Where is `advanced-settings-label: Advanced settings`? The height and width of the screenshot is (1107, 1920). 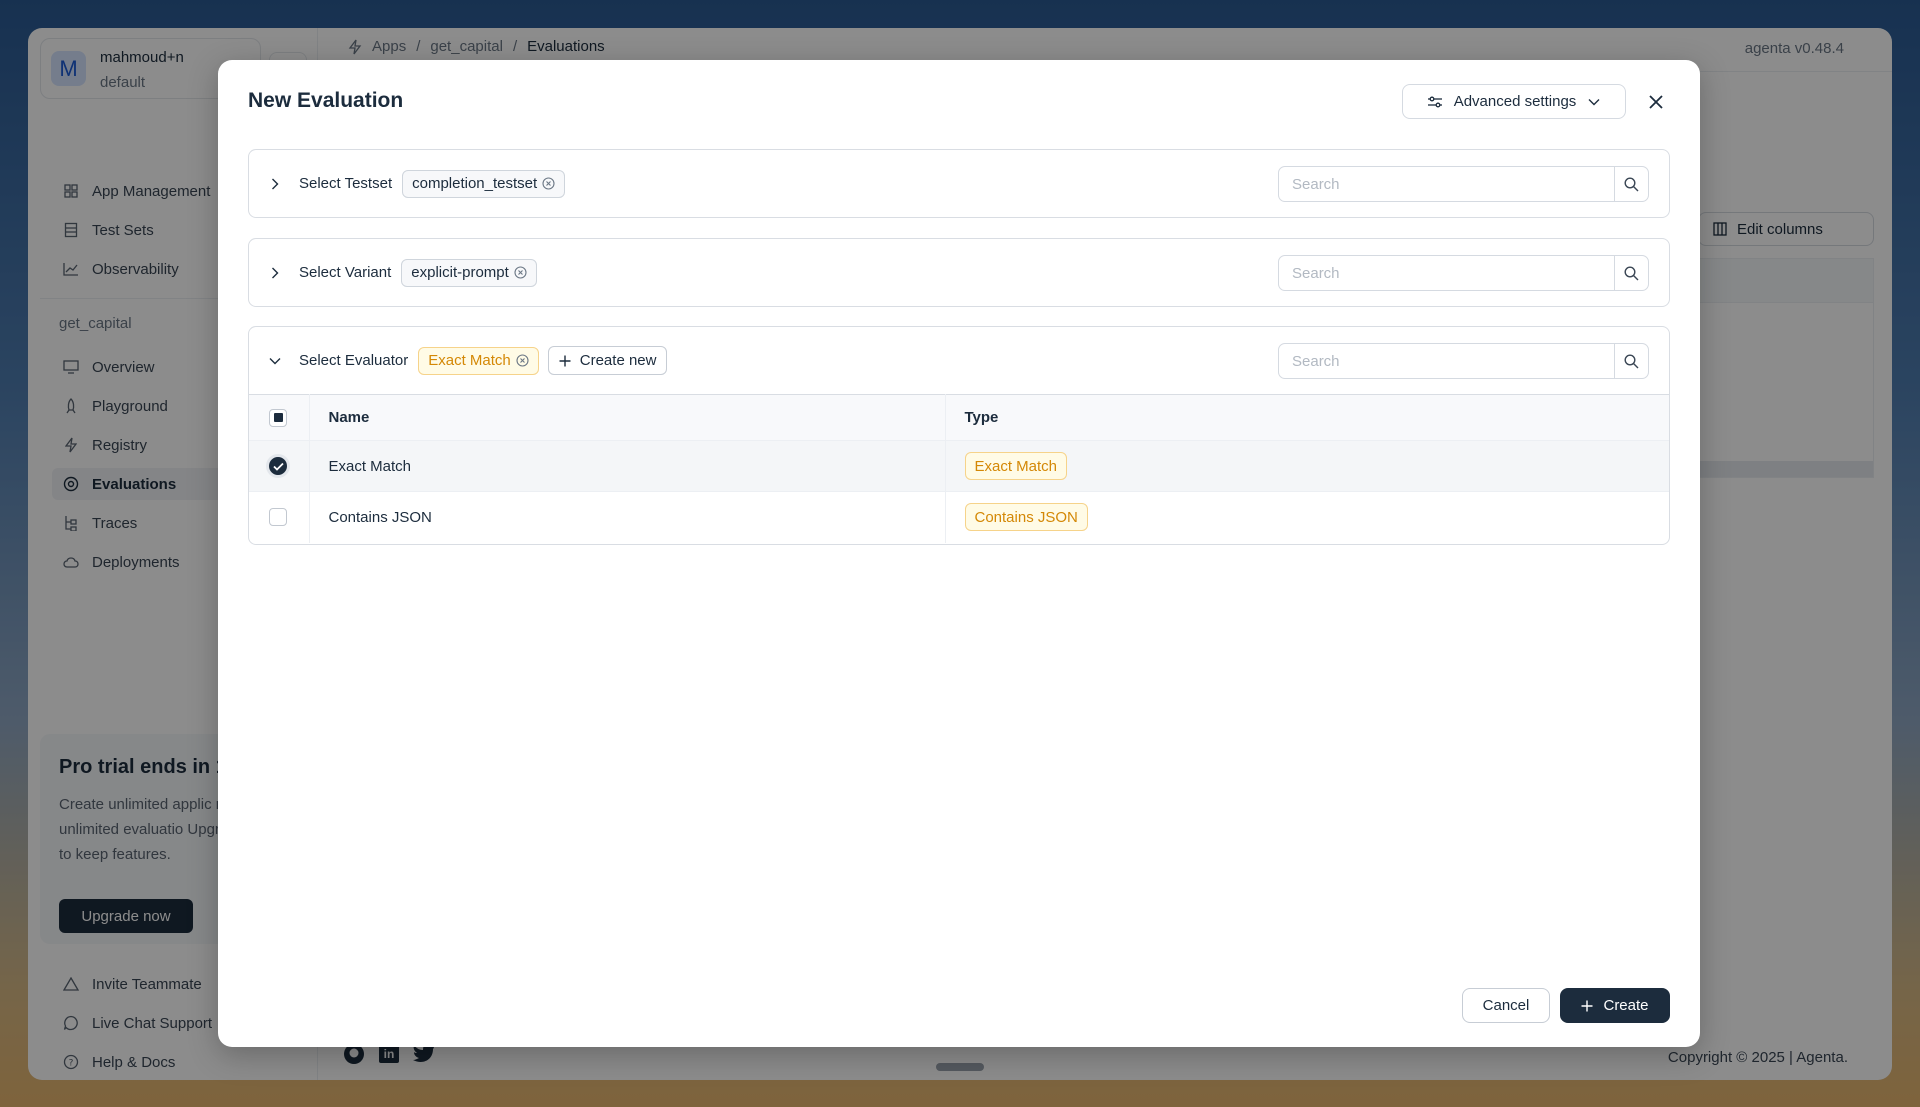
advanced-settings-label: Advanced settings is located at coordinates (1515, 101).